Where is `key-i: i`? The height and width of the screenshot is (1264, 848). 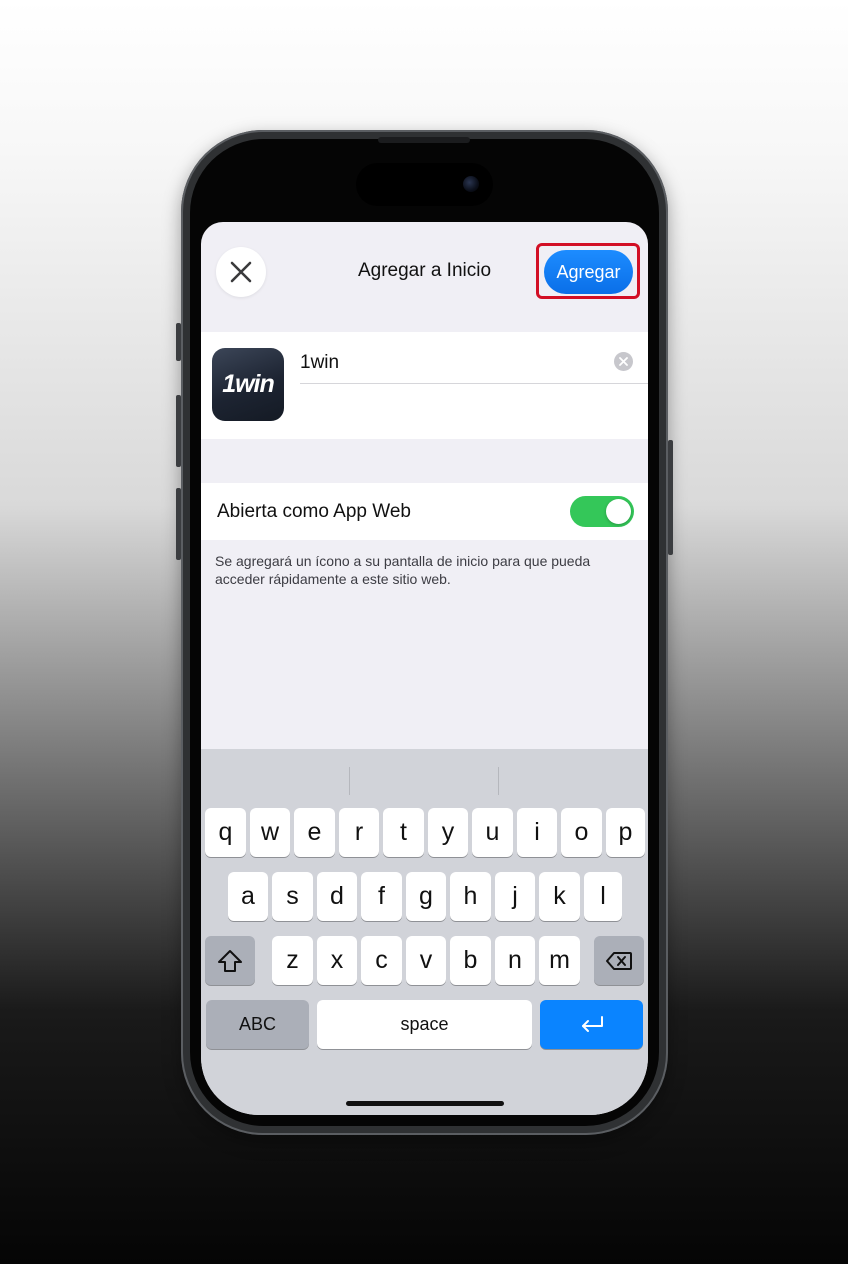 key-i: i is located at coordinates (537, 832).